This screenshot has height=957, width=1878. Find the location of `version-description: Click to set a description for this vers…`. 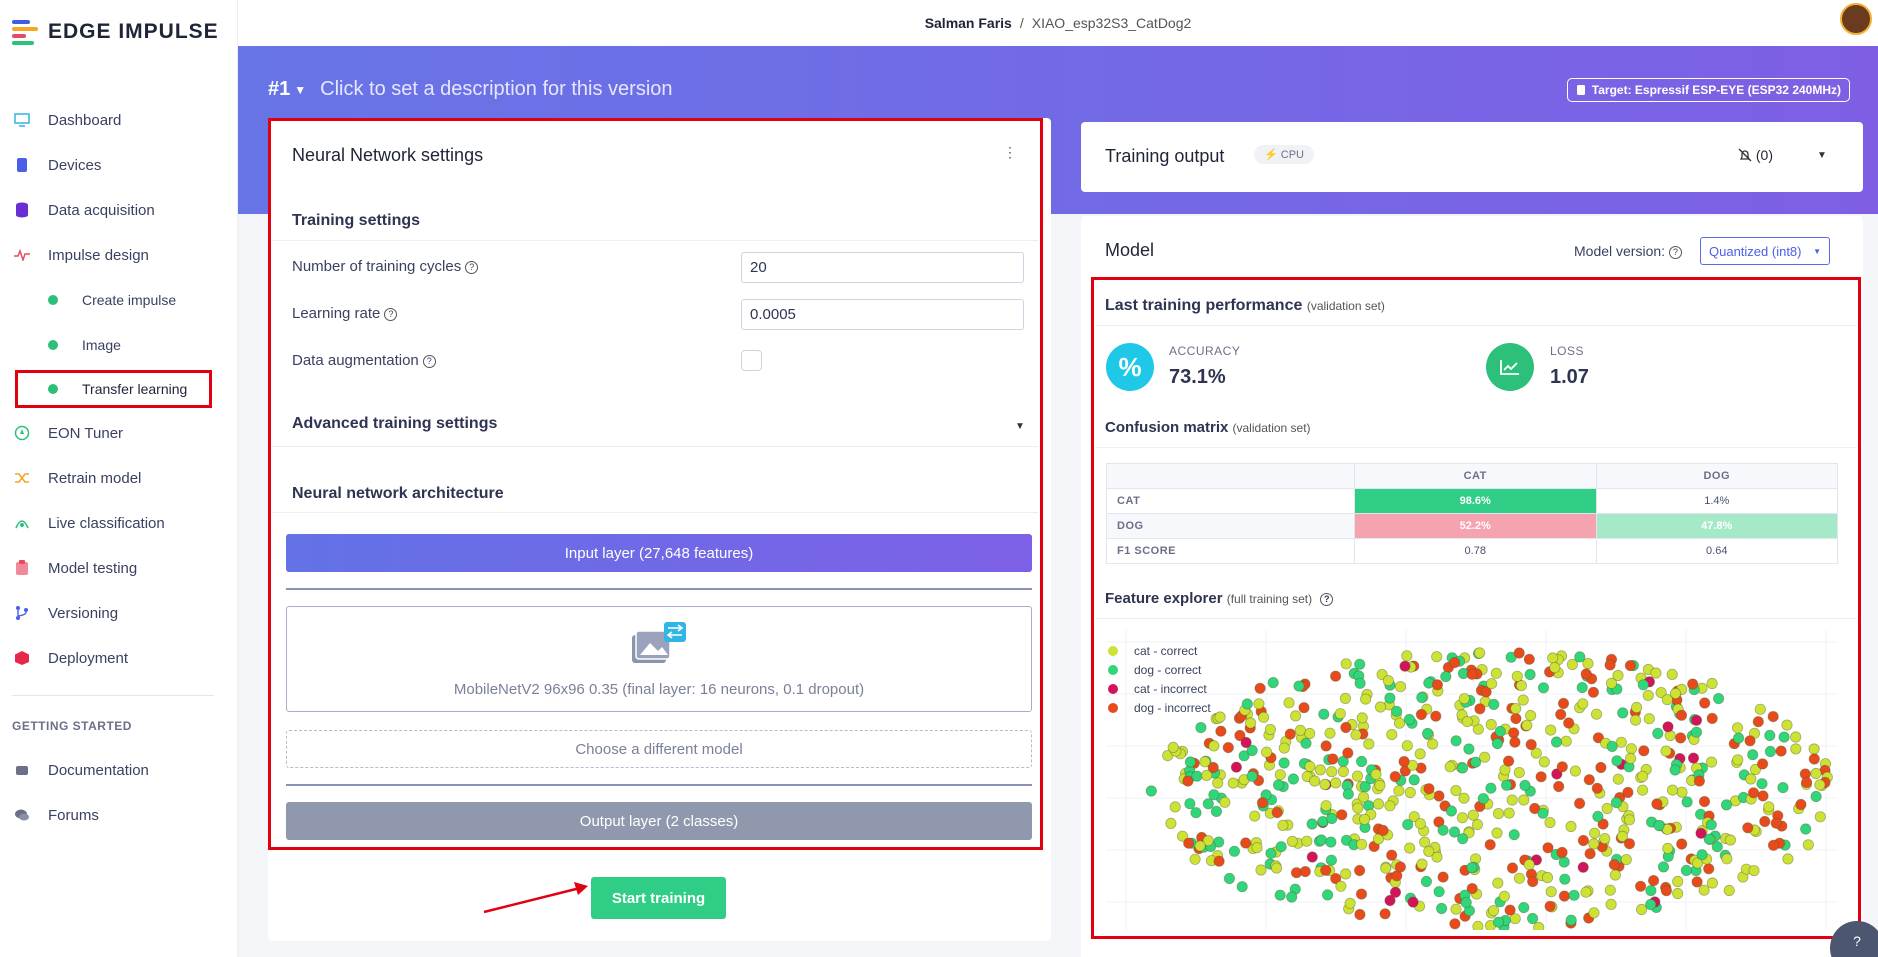

version-description: Click to set a description for this vers… is located at coordinates (496, 89).